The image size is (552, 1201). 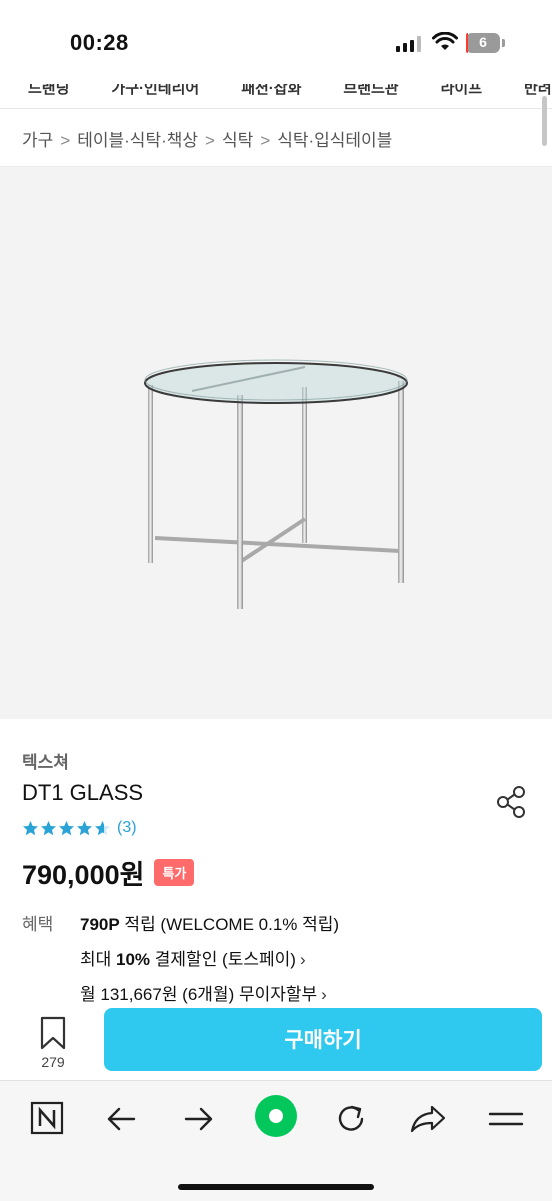 What do you see at coordinates (48, 1119) in the screenshot?
I see `naver-icon` at bounding box center [48, 1119].